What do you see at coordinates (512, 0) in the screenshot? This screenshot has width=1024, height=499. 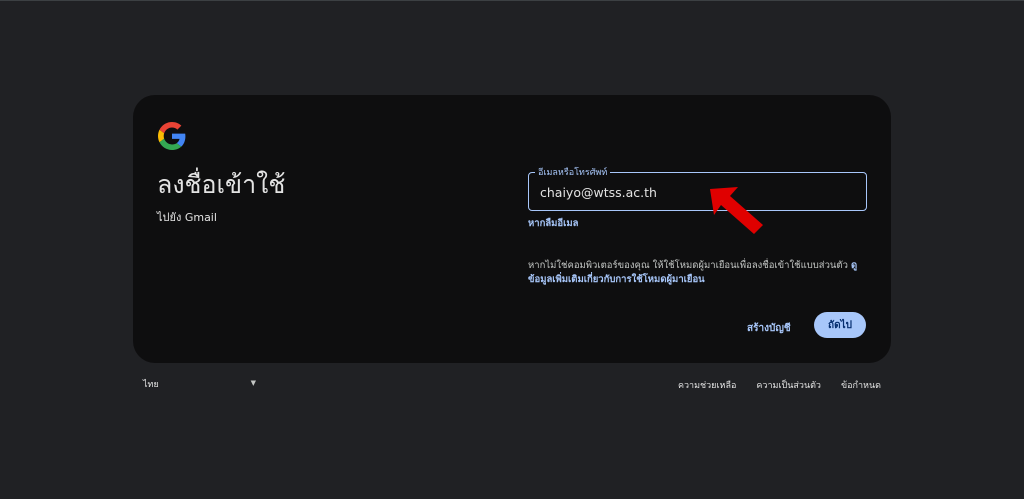 I see `top-divider` at bounding box center [512, 0].